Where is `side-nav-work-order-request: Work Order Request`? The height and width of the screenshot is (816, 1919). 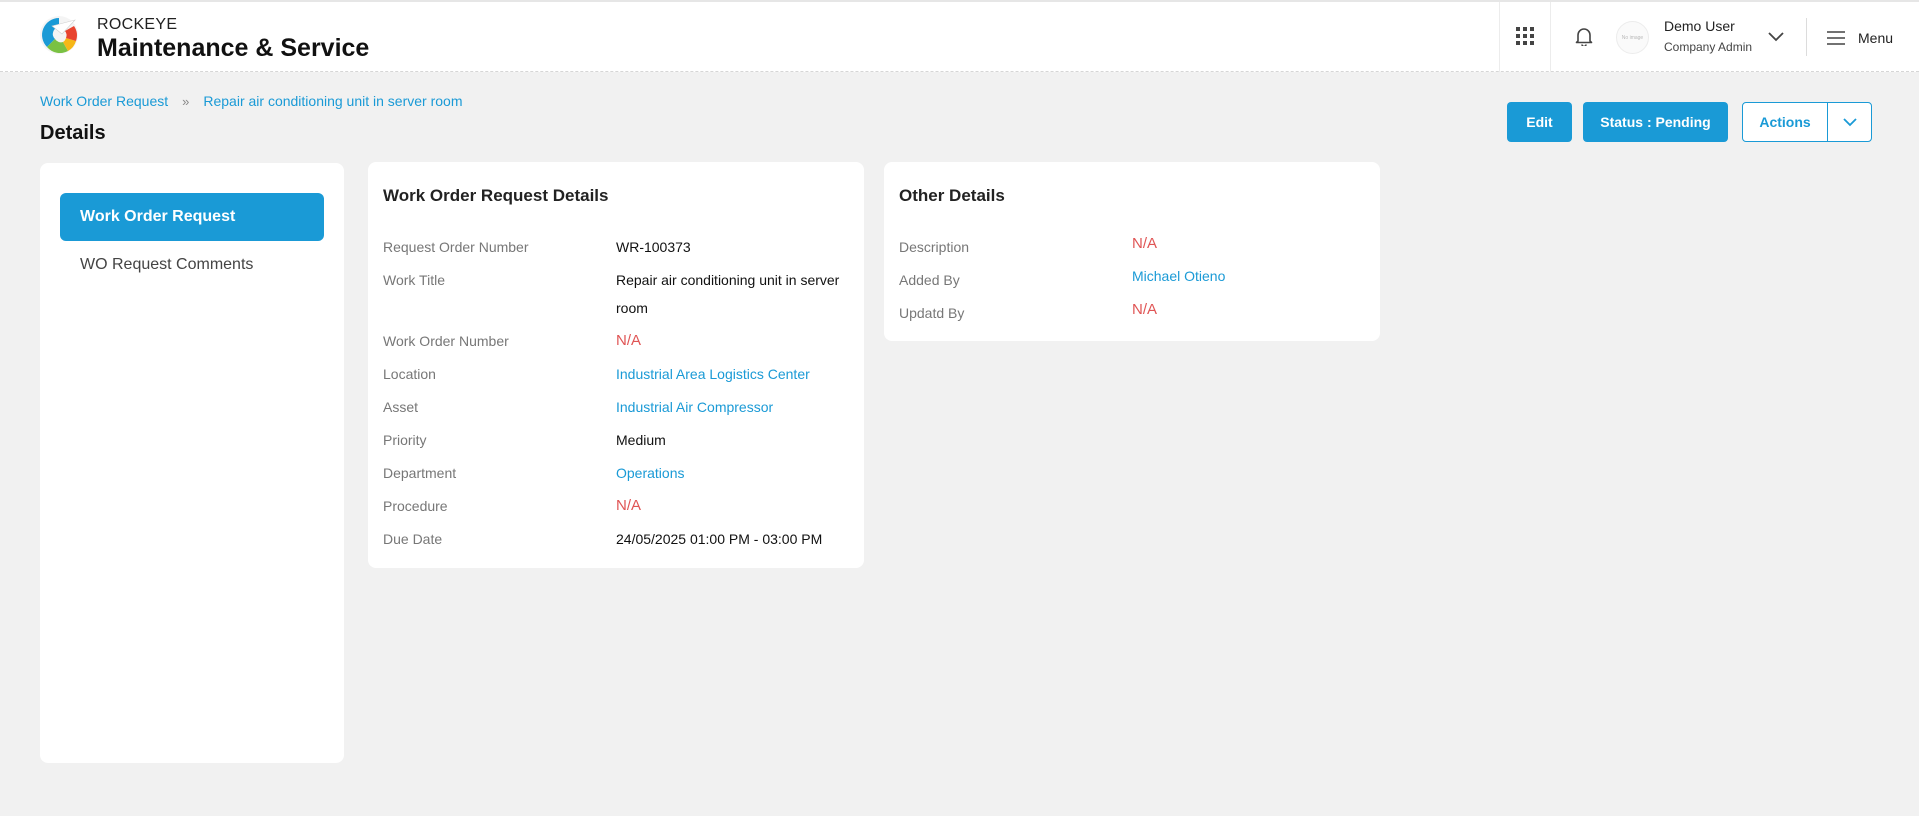 side-nav-work-order-request: Work Order Request is located at coordinates (192, 217).